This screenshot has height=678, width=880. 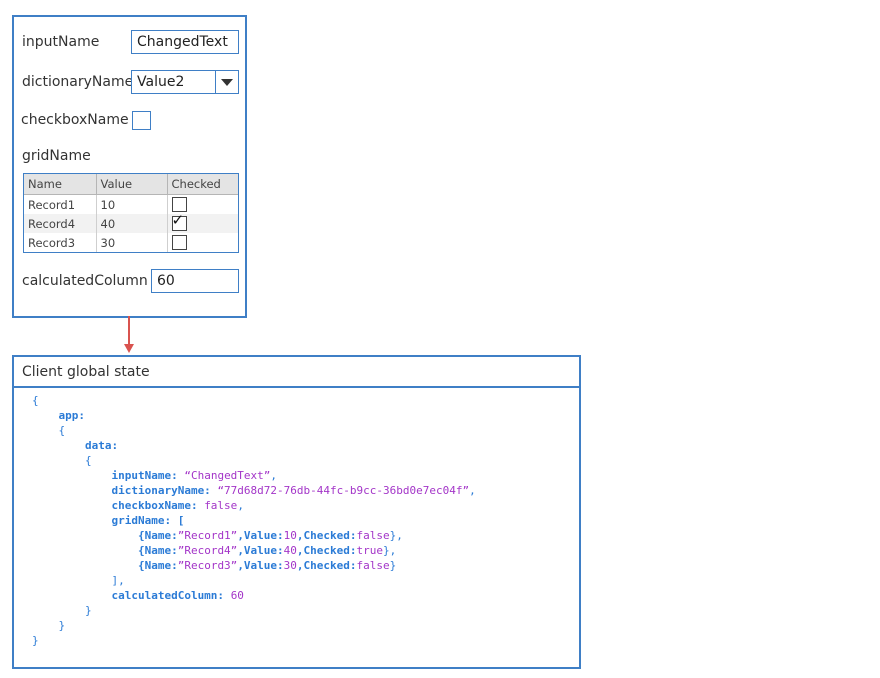 What do you see at coordinates (207, 550) in the screenshot?
I see `code-token: ”Record4”` at bounding box center [207, 550].